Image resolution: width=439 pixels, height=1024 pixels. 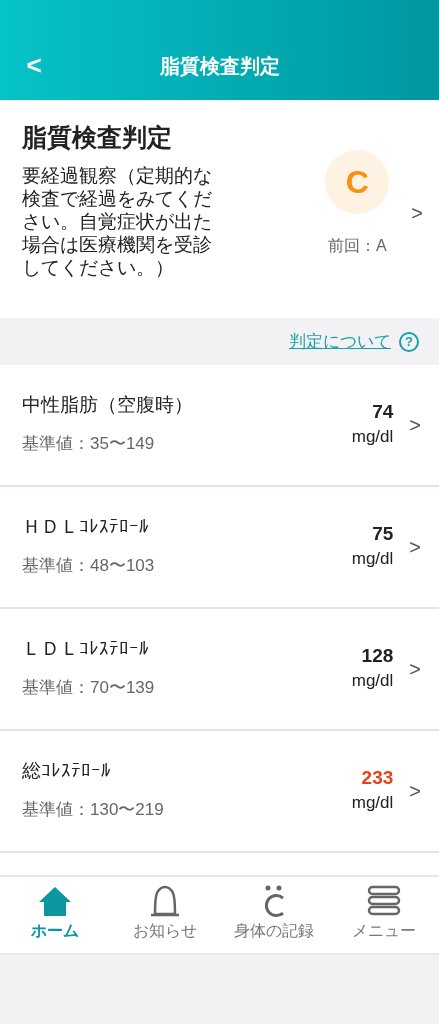 What do you see at coordinates (89, 565) in the screenshot?
I see `reference-range: 基準値：48〜103` at bounding box center [89, 565].